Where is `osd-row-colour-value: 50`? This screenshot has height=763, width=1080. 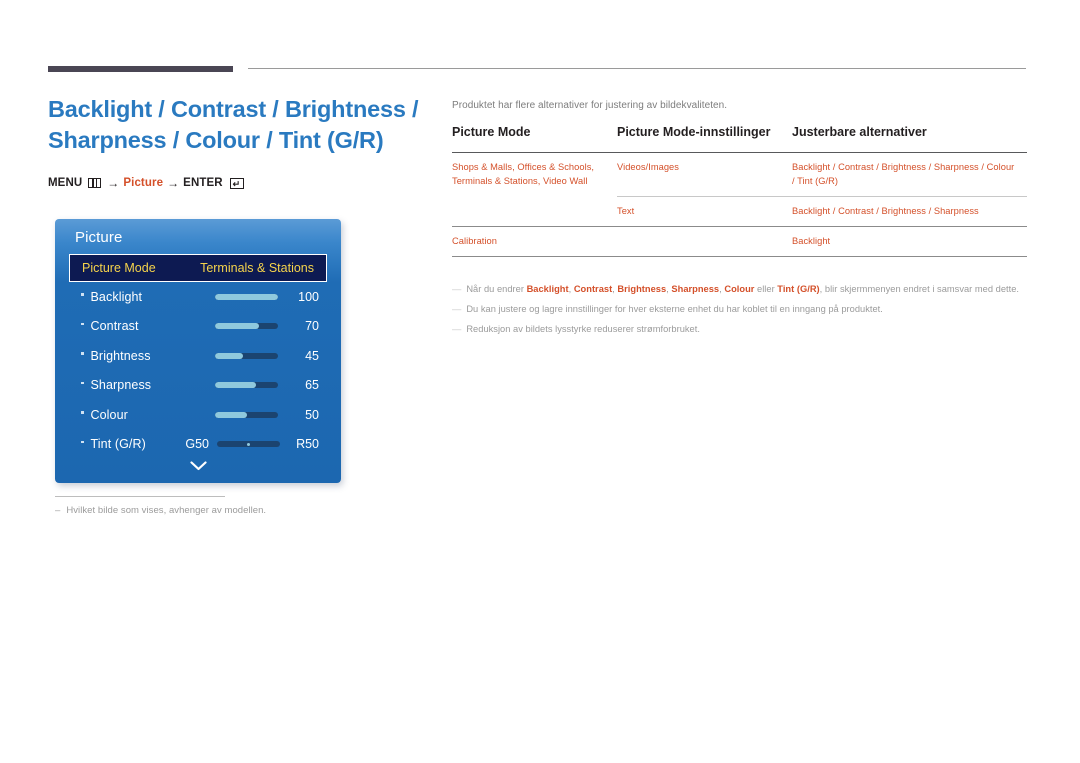 osd-row-colour-value: 50 is located at coordinates (312, 414).